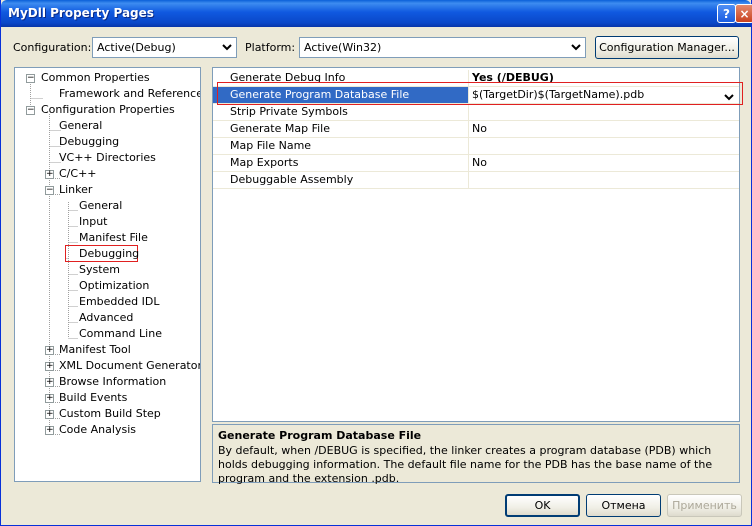 The image size is (752, 526). I want to click on tree-item-label: Browse Information, so click(113, 381).